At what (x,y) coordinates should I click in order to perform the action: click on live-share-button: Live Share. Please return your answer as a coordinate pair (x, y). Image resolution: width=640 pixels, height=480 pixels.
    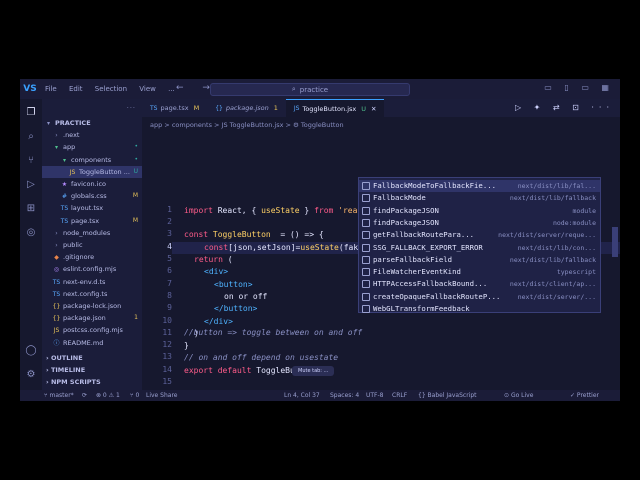
    Looking at the image, I should click on (161, 395).